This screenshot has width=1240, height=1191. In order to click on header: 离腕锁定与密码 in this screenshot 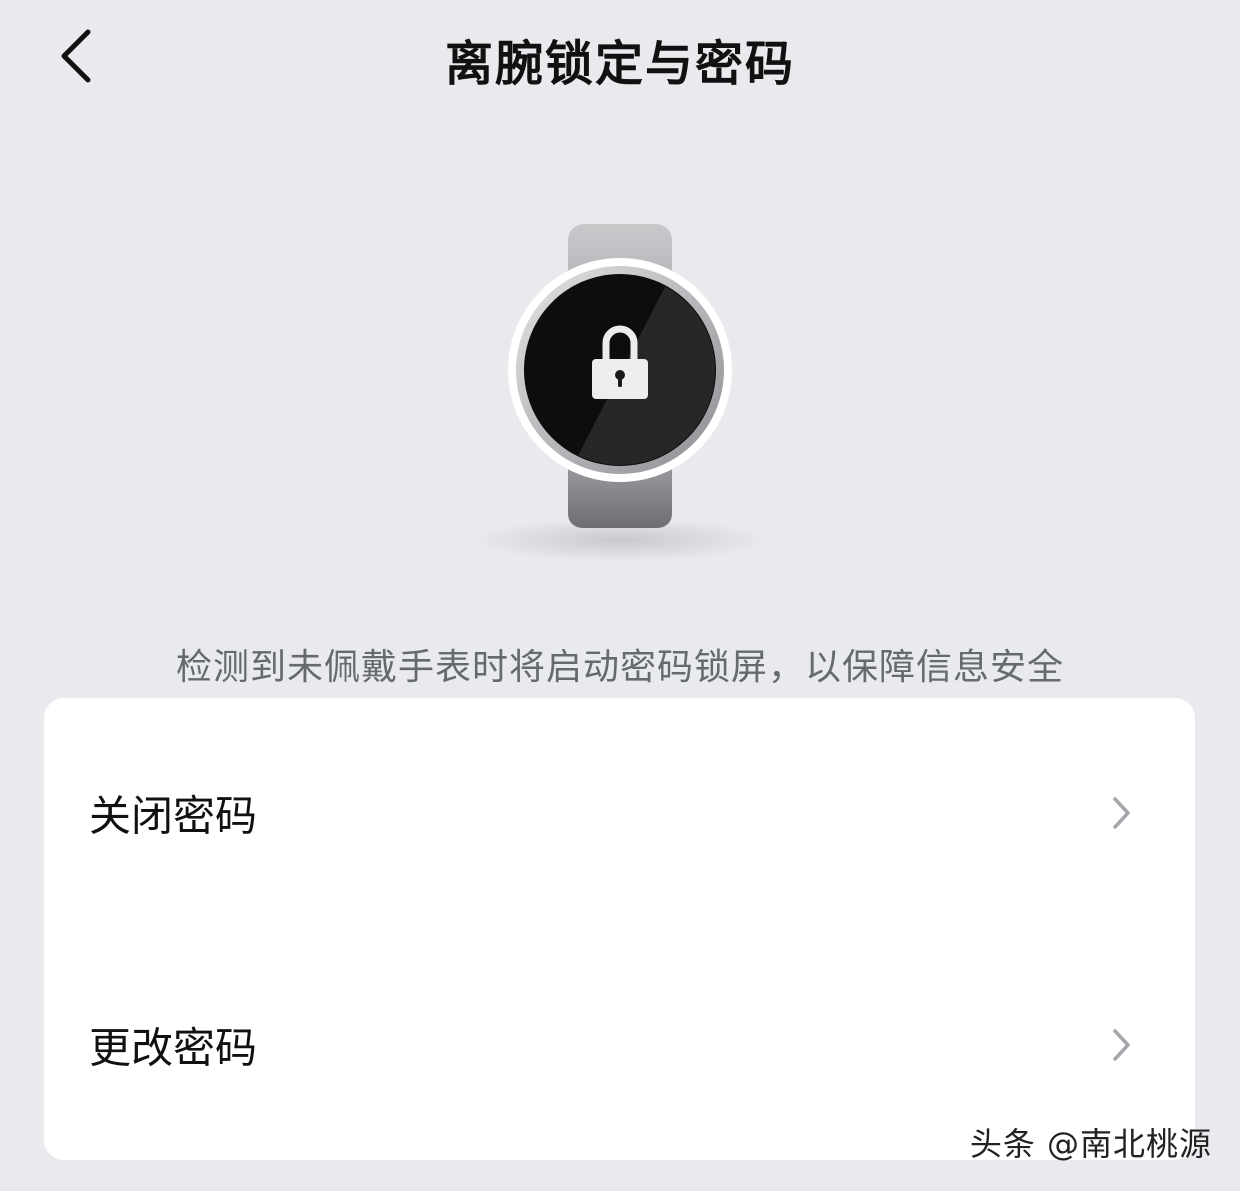, I will do `click(620, 57)`.